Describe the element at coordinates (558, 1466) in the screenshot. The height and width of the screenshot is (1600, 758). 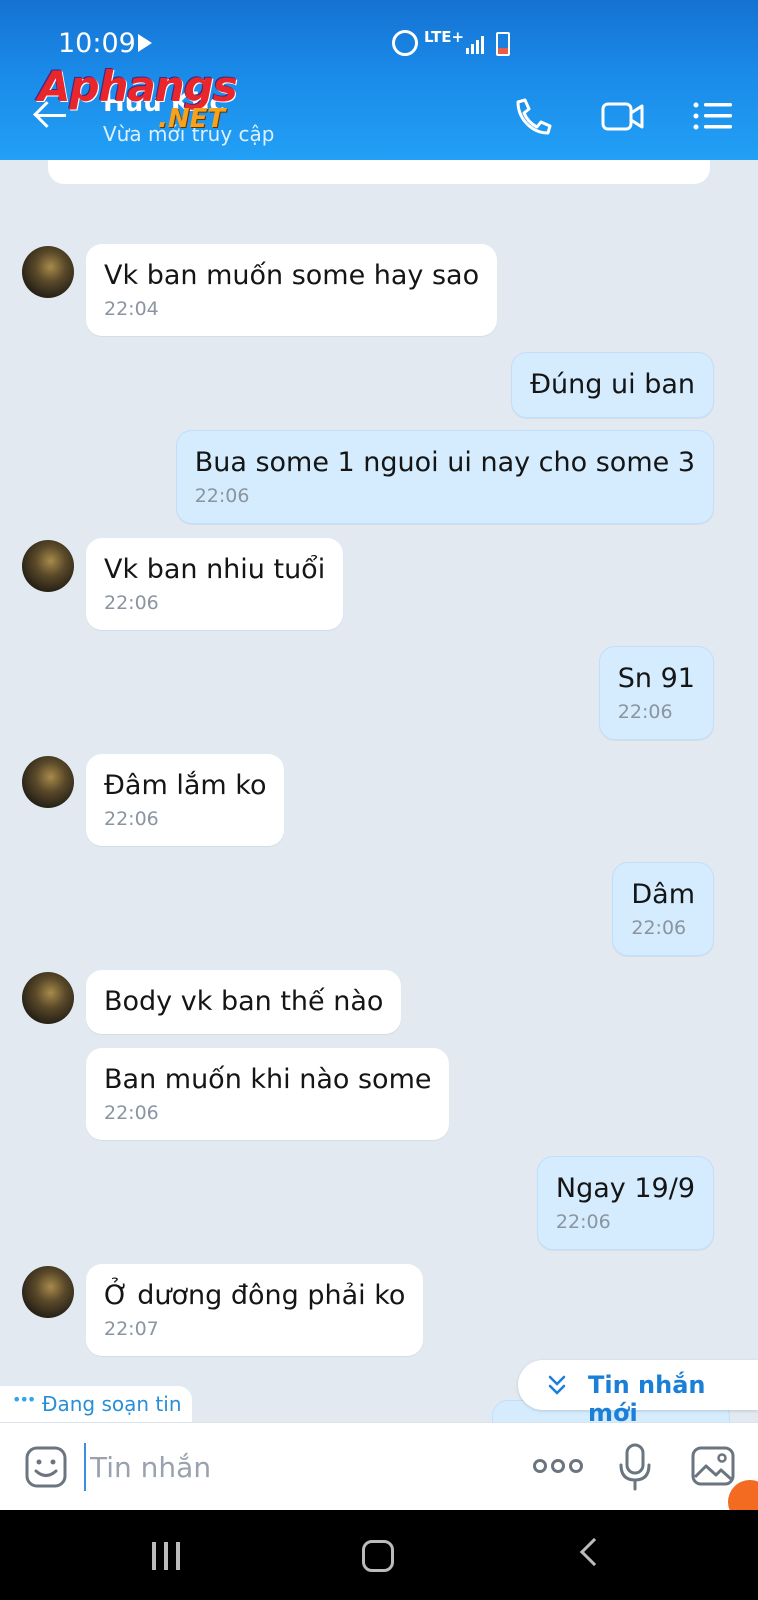
I see `more-options-icon` at that location.